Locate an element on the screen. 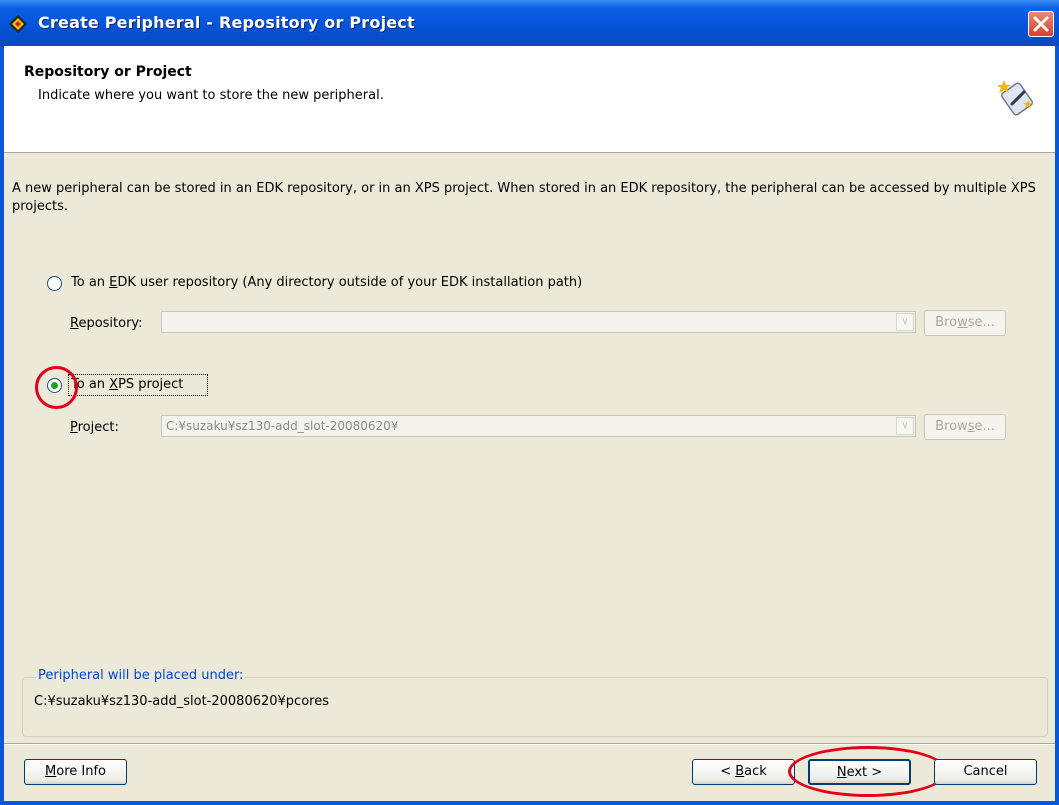 The image size is (1059, 805). close-icon is located at coordinates (1041, 24).